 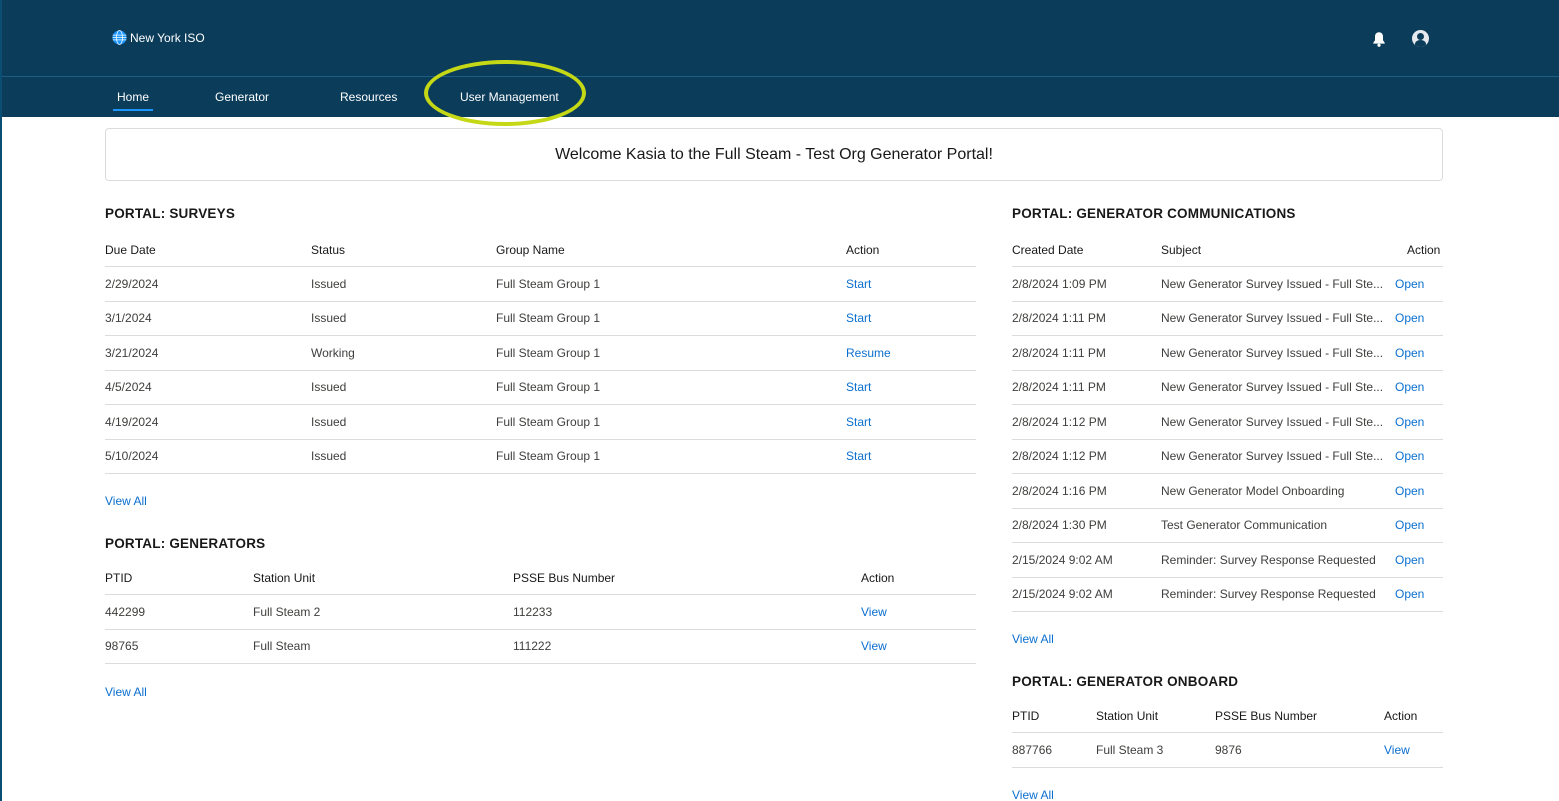 I want to click on onboard-title: PORTAL: GENERATOR ONBOARD, so click(x=1125, y=681).